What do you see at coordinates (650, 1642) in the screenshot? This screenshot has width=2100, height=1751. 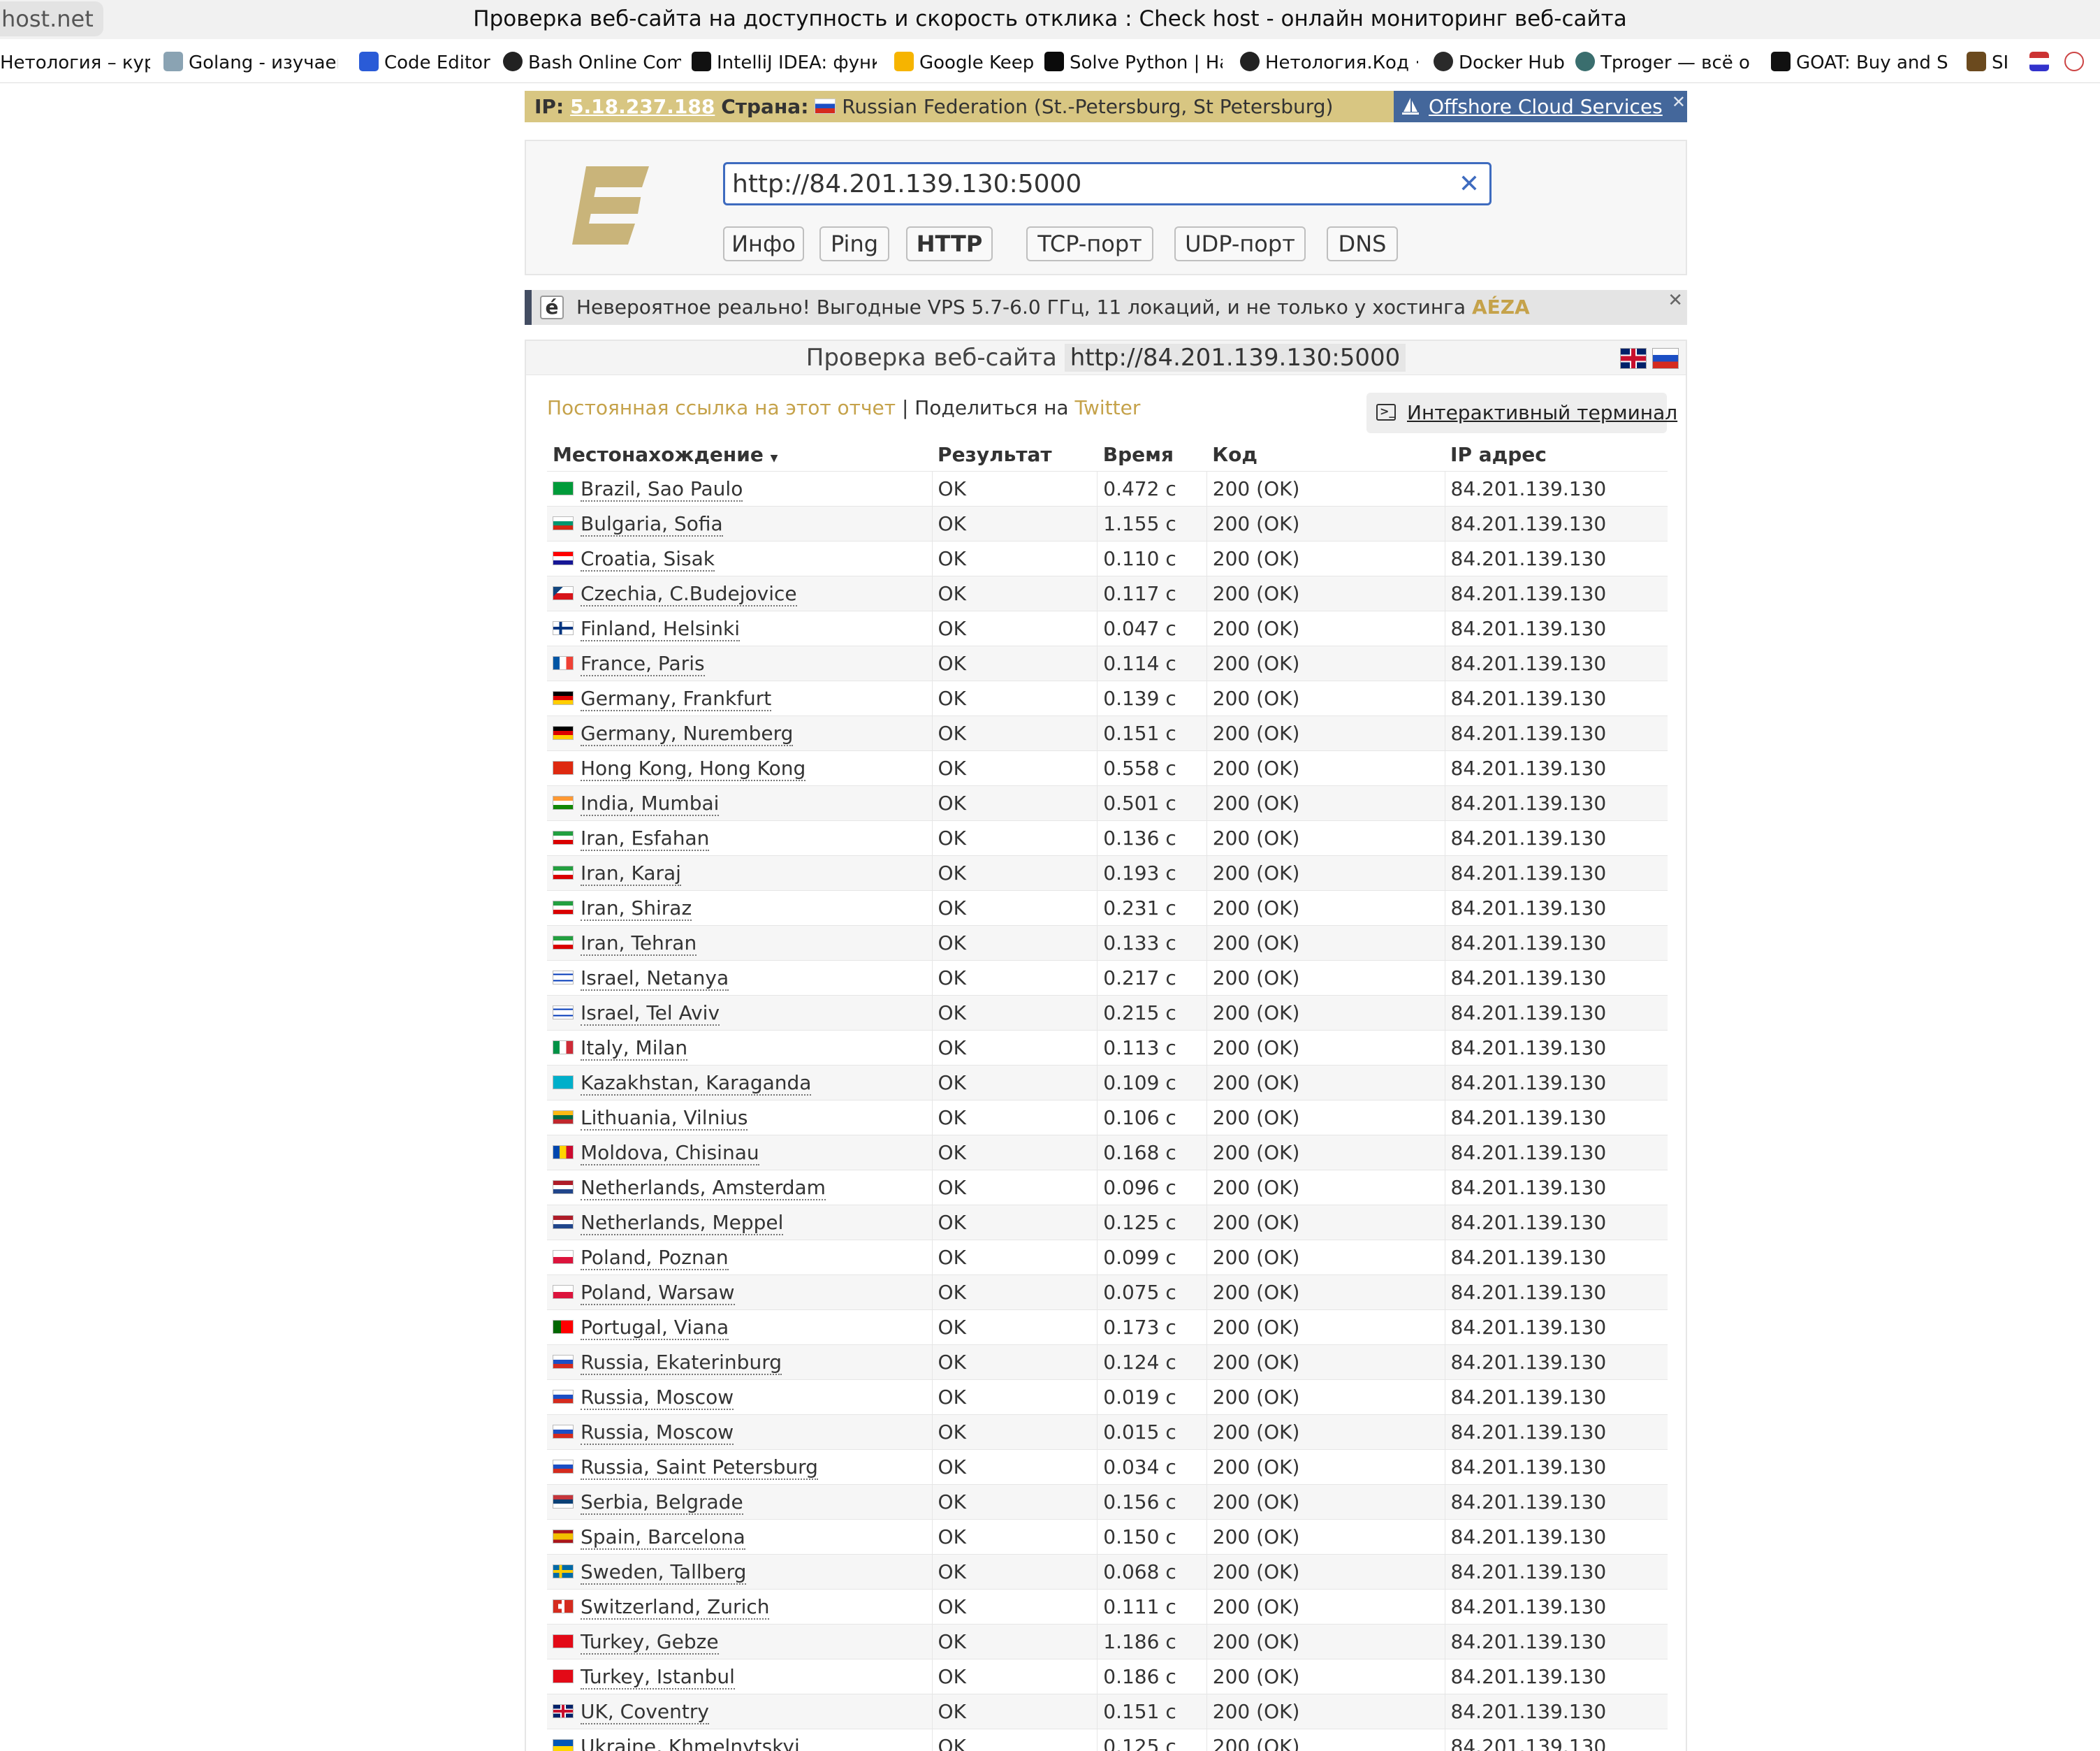 I see `location-link: Turkey, Gebze` at bounding box center [650, 1642].